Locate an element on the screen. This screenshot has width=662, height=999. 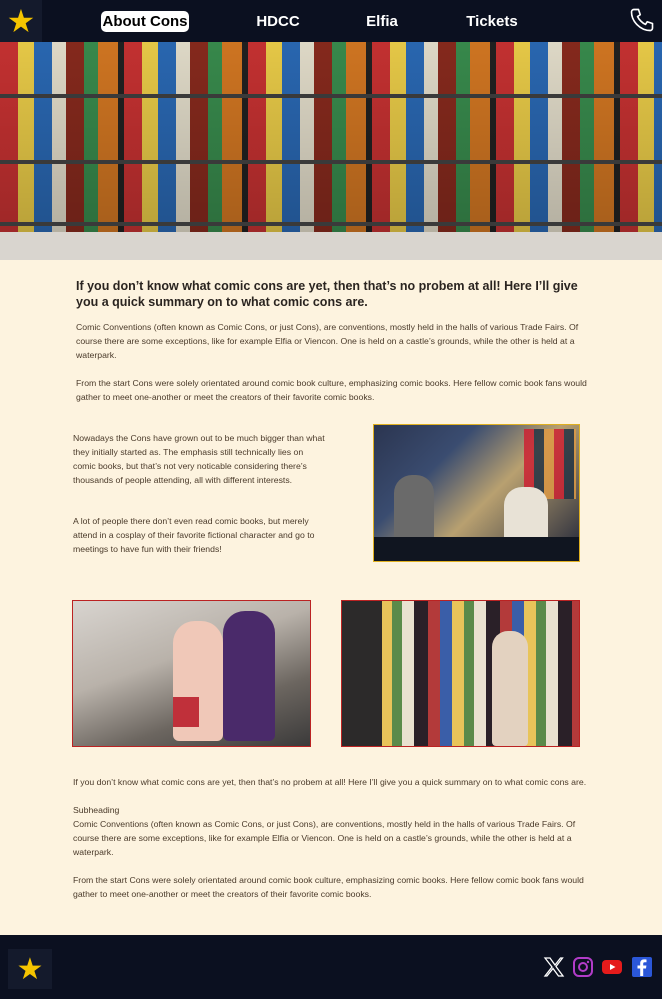
instagram-icon is located at coordinates (583, 967).